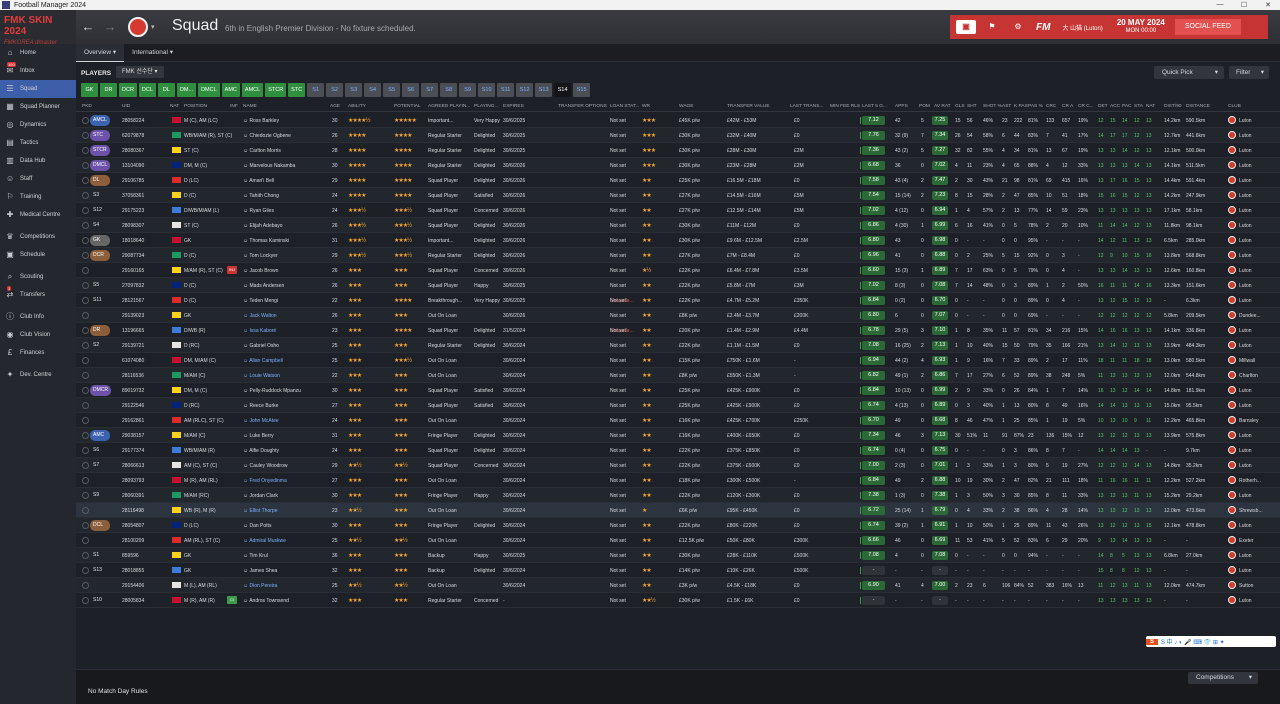 Image resolution: width=1280 pixels, height=704 pixels. What do you see at coordinates (38, 125) in the screenshot?
I see `sidebar-item-dynamics: ◎ Dynamics` at bounding box center [38, 125].